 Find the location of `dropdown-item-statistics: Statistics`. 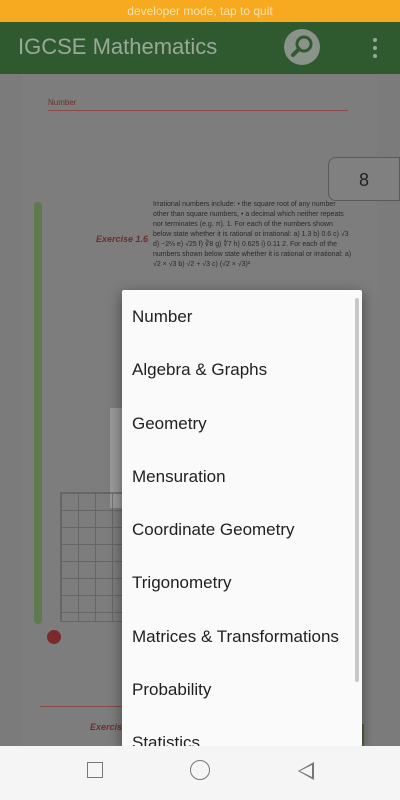

dropdown-item-statistics: Statistics is located at coordinates (242, 731).